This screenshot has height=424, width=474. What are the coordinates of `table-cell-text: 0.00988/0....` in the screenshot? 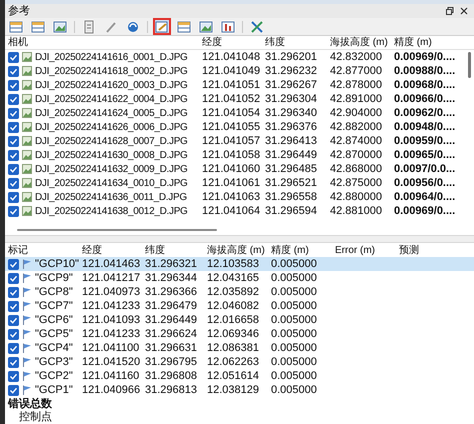 It's located at (425, 71).